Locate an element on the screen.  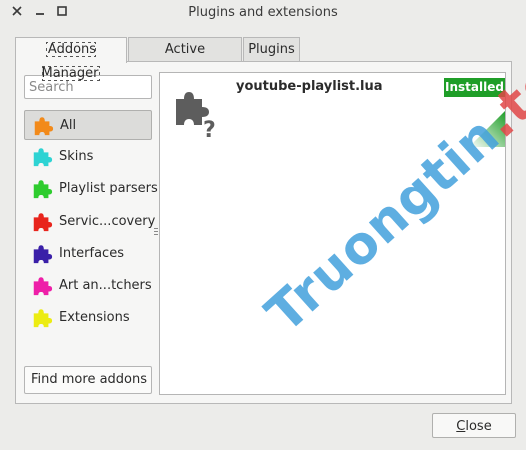
category-label: Interfaces is located at coordinates (91, 253).